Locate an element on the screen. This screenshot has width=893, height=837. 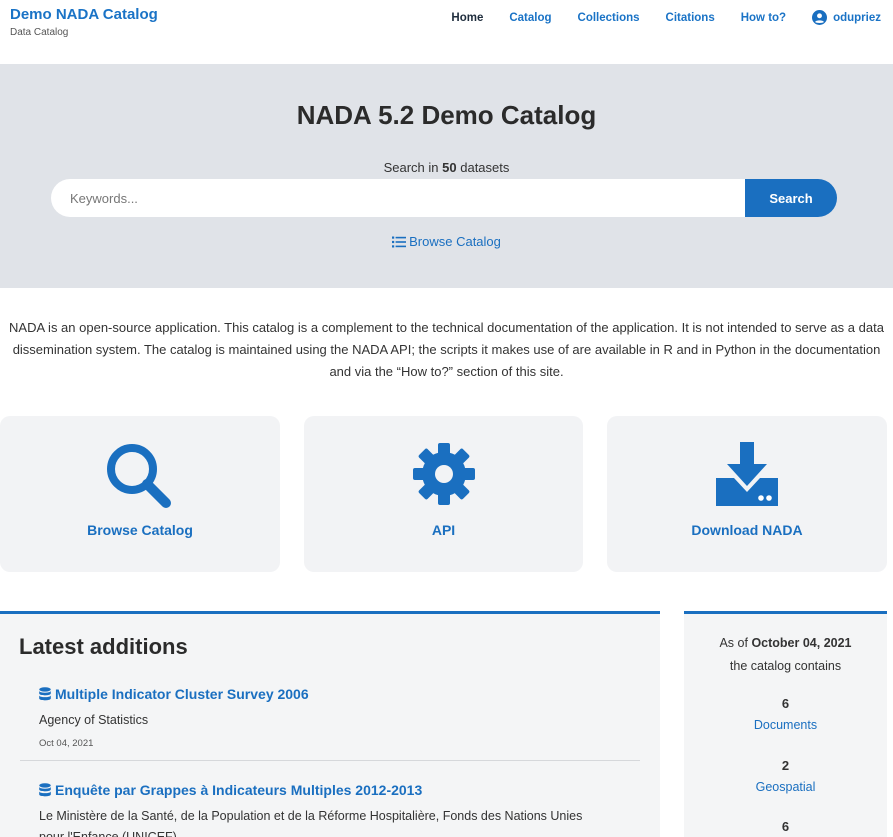
download-icon is located at coordinates (747, 474).